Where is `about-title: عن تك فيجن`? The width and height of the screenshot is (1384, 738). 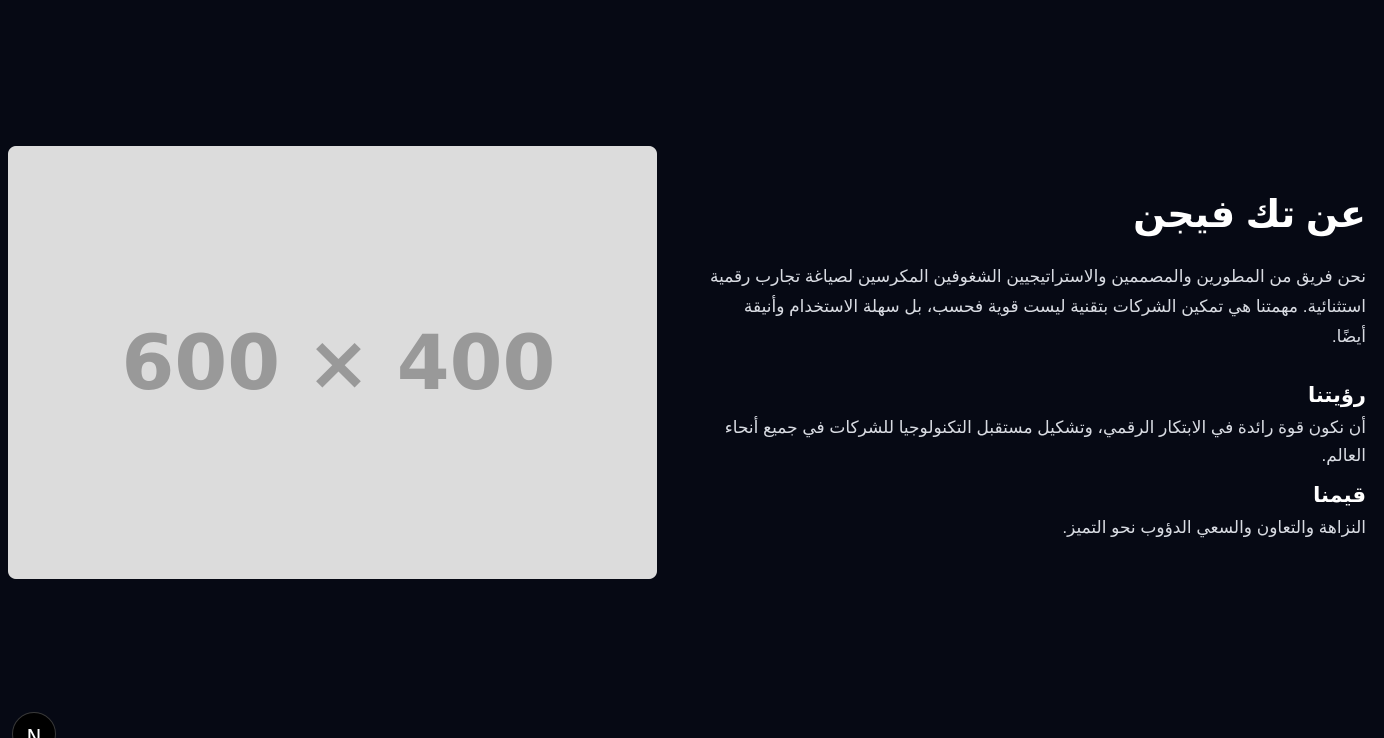
about-title: عن تك فيجن is located at coordinates (1249, 215).